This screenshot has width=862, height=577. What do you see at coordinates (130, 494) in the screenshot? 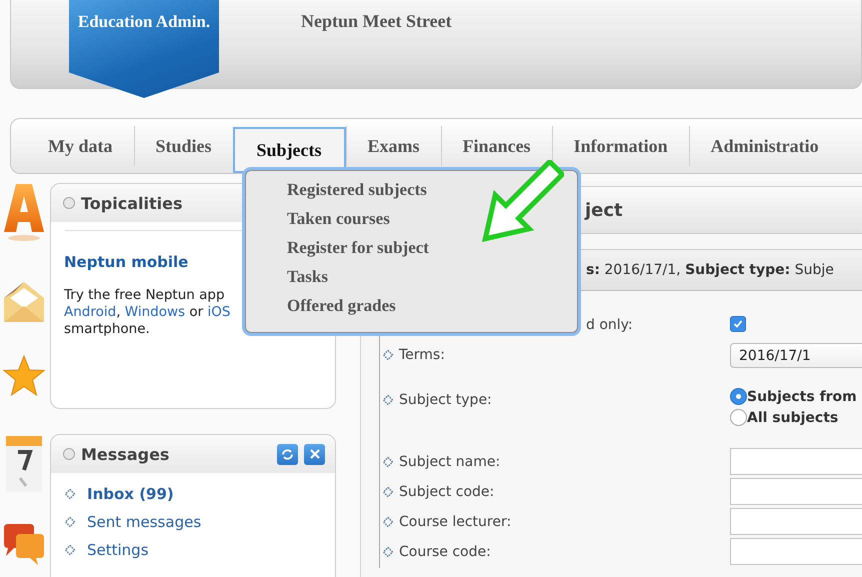
I see `message-folder-link: Inbox (99)` at bounding box center [130, 494].